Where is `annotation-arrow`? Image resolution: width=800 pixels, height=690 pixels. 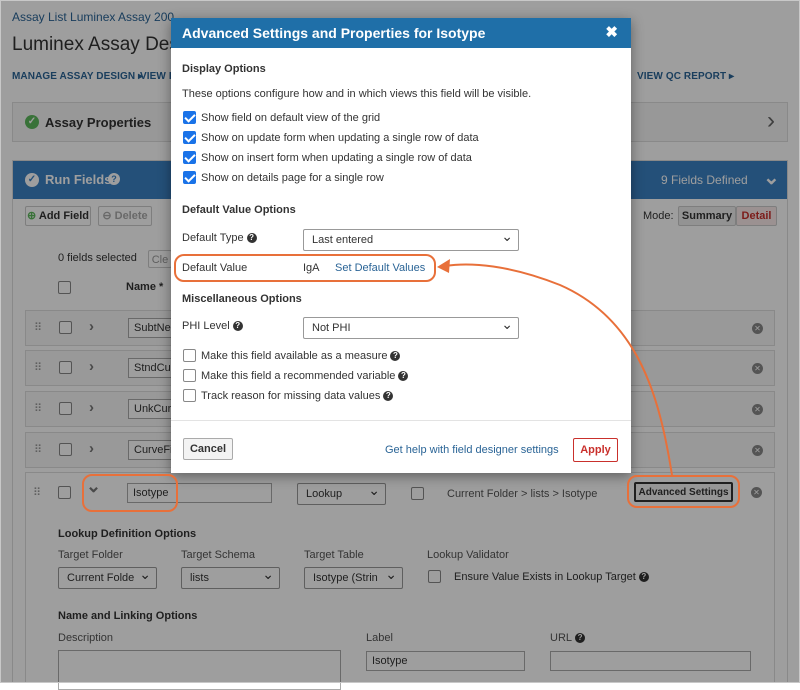 annotation-arrow is located at coordinates (555, 367).